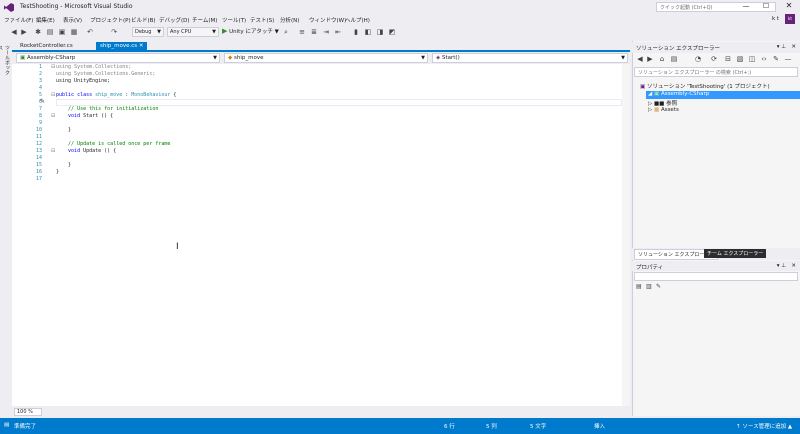 The width and height of the screenshot is (800, 434). What do you see at coordinates (314, 32) in the screenshot?
I see `uncomment-icon: ≣` at bounding box center [314, 32].